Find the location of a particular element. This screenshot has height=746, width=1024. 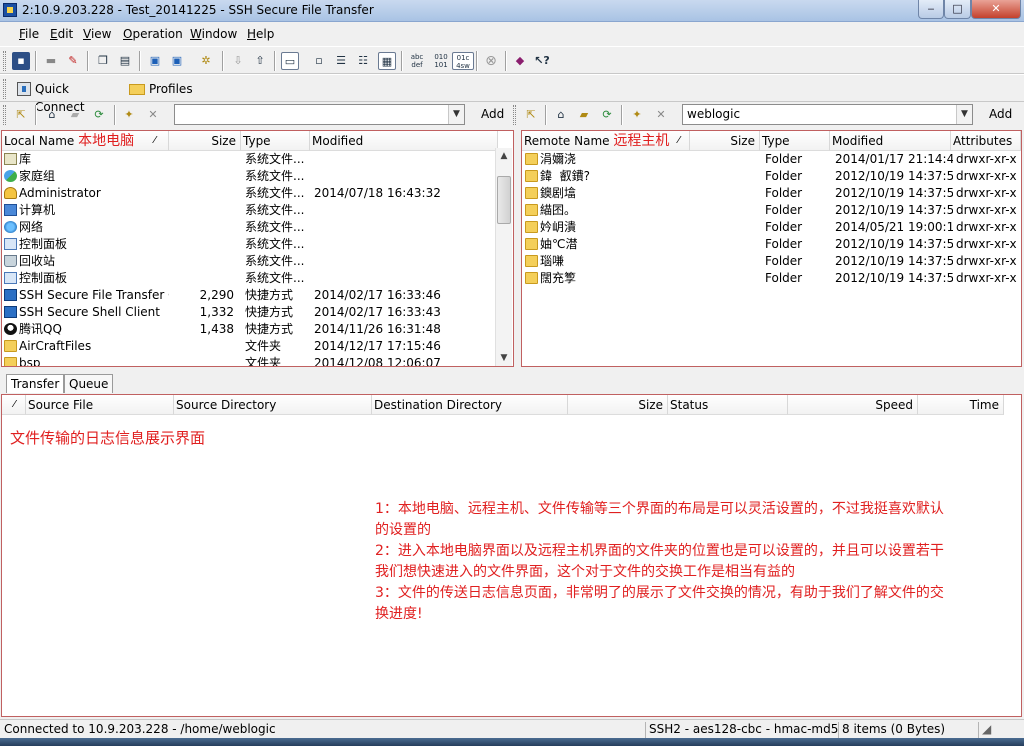

local-up-folder-icon: ⇱ is located at coordinates (21, 115).